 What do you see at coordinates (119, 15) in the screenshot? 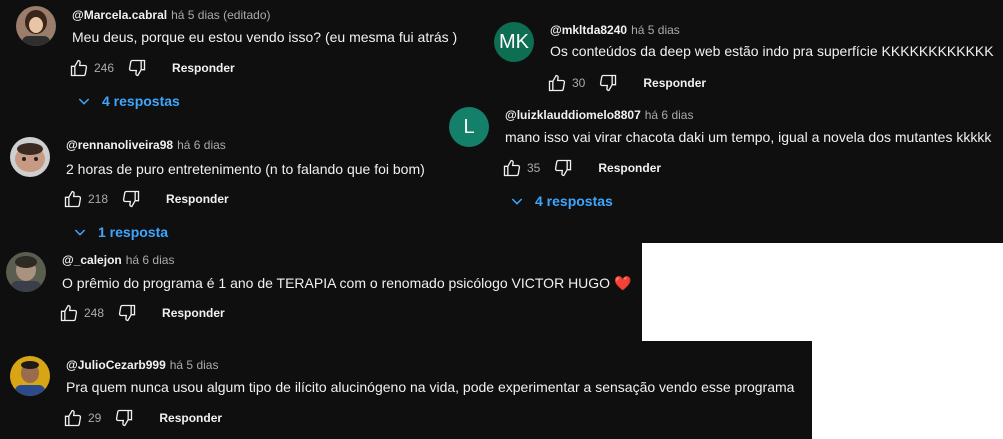
I see `comment-author: @Marcela.cabral` at bounding box center [119, 15].